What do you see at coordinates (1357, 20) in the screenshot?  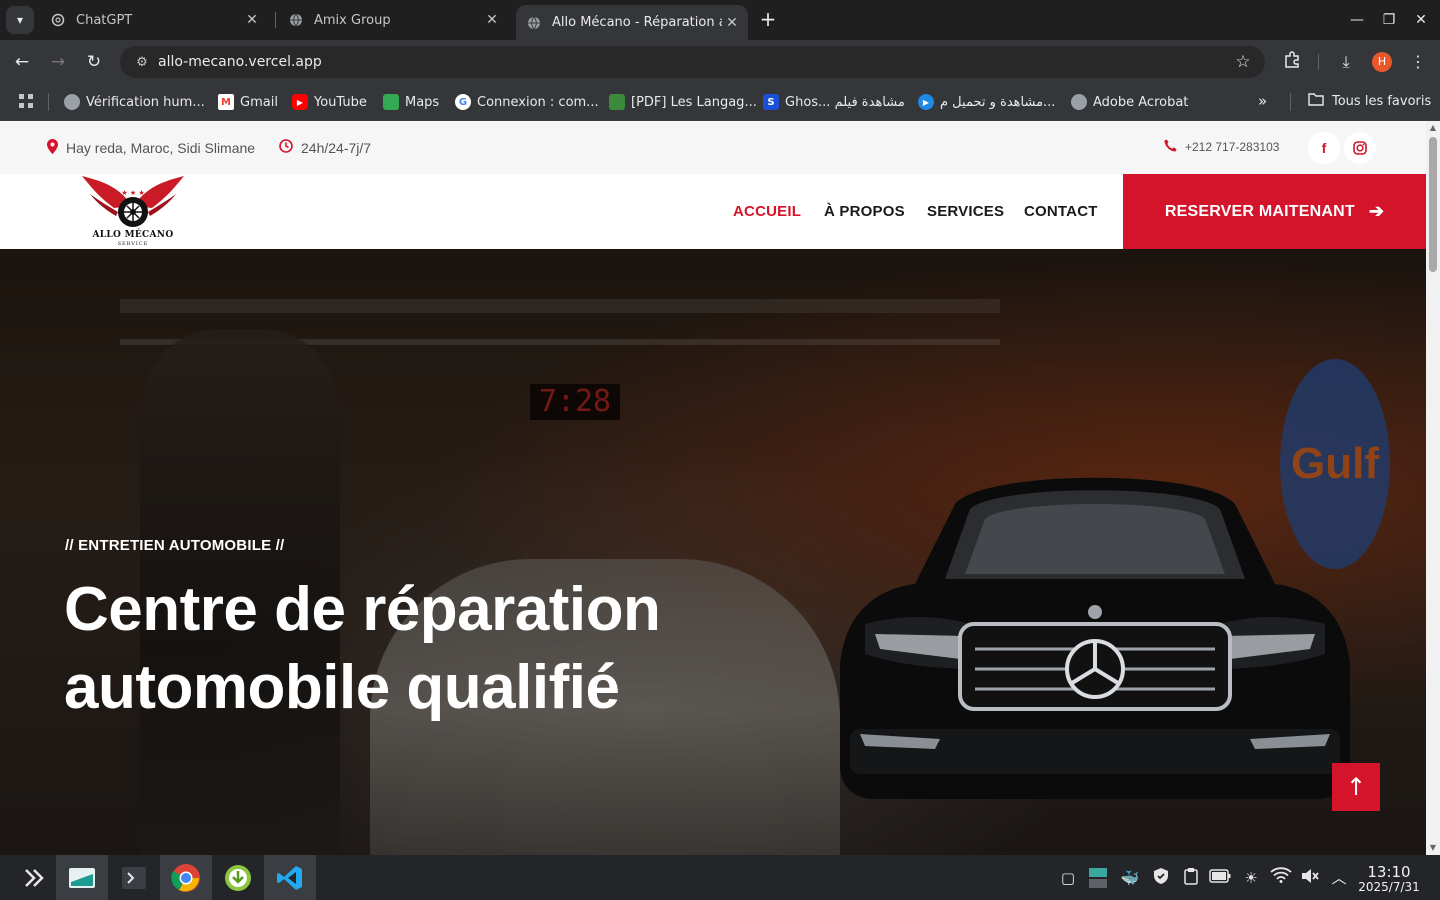 I see `minimize-icon: —` at bounding box center [1357, 20].